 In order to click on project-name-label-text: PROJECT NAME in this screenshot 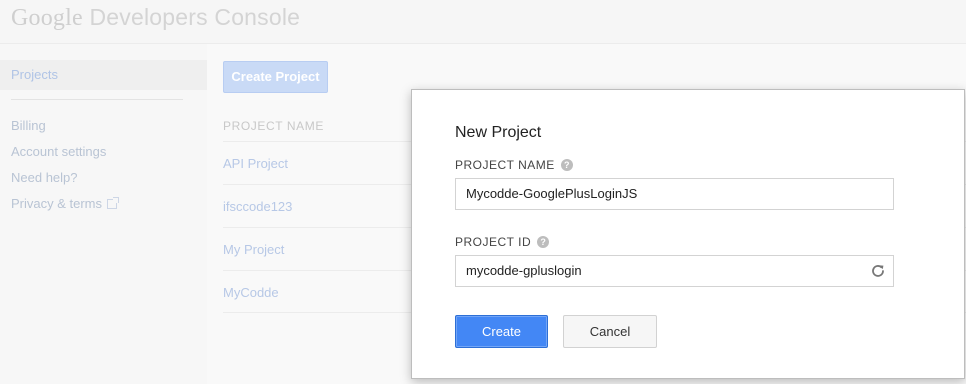, I will do `click(505, 165)`.